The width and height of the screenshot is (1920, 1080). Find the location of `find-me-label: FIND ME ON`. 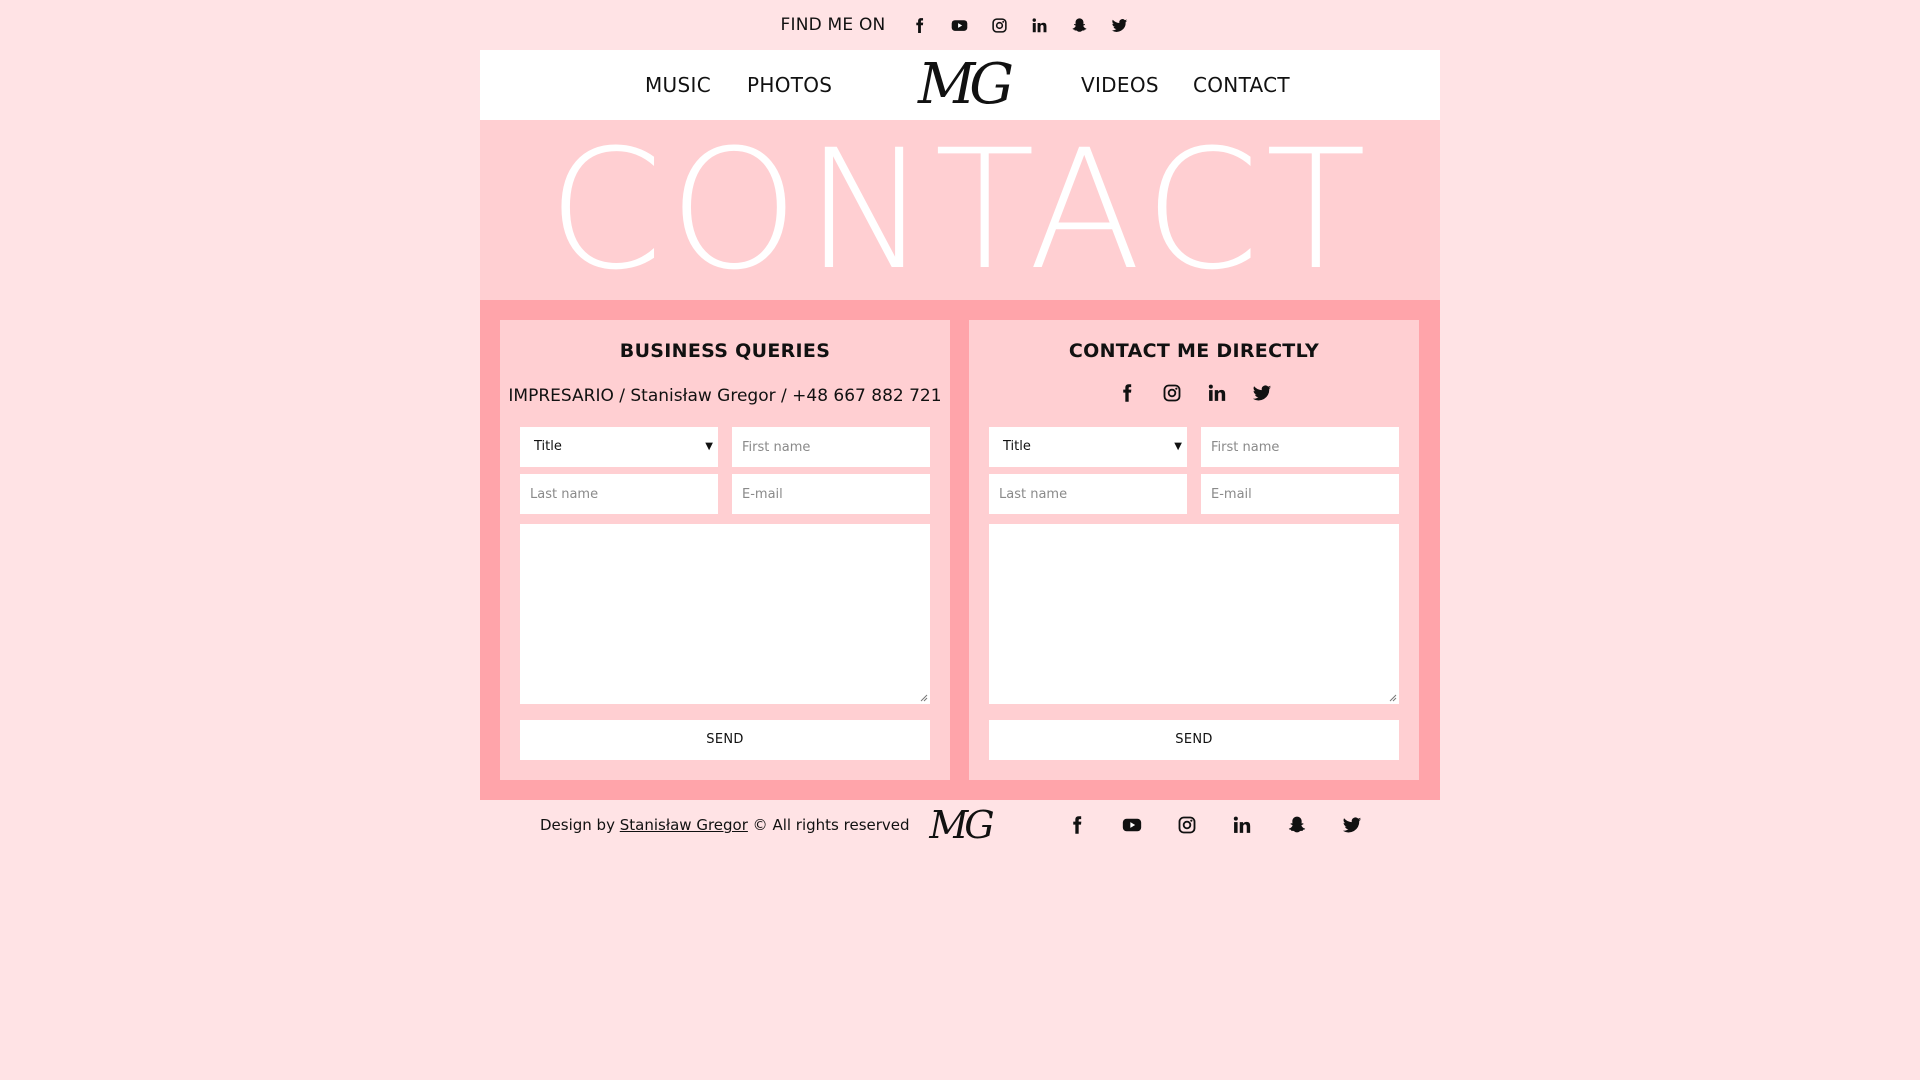

find-me-label: FIND ME ON is located at coordinates (833, 25).